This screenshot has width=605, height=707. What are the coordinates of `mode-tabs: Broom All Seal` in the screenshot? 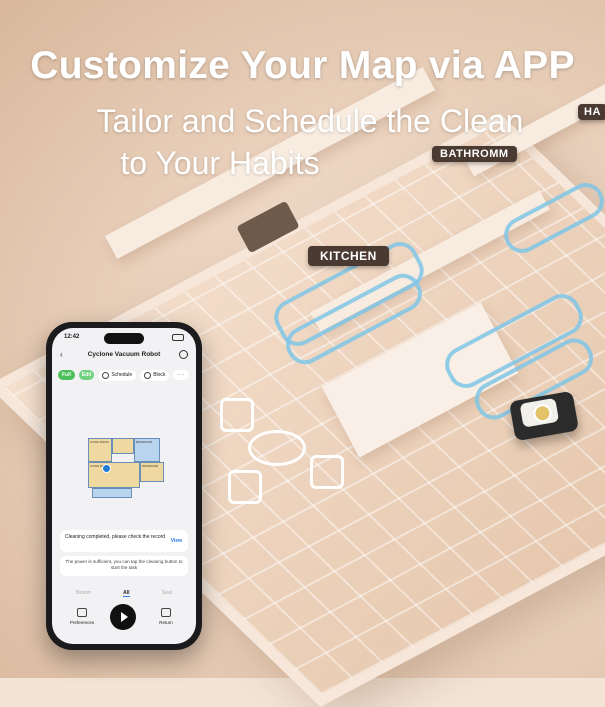 It's located at (124, 593).